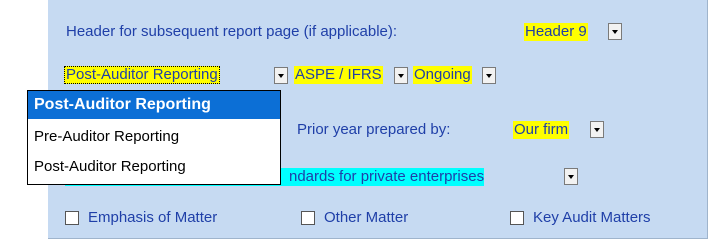 This screenshot has height=240, width=709. What do you see at coordinates (153, 217) in the screenshot?
I see `emphasis-of-matter-label: Emphasis of Matter` at bounding box center [153, 217].